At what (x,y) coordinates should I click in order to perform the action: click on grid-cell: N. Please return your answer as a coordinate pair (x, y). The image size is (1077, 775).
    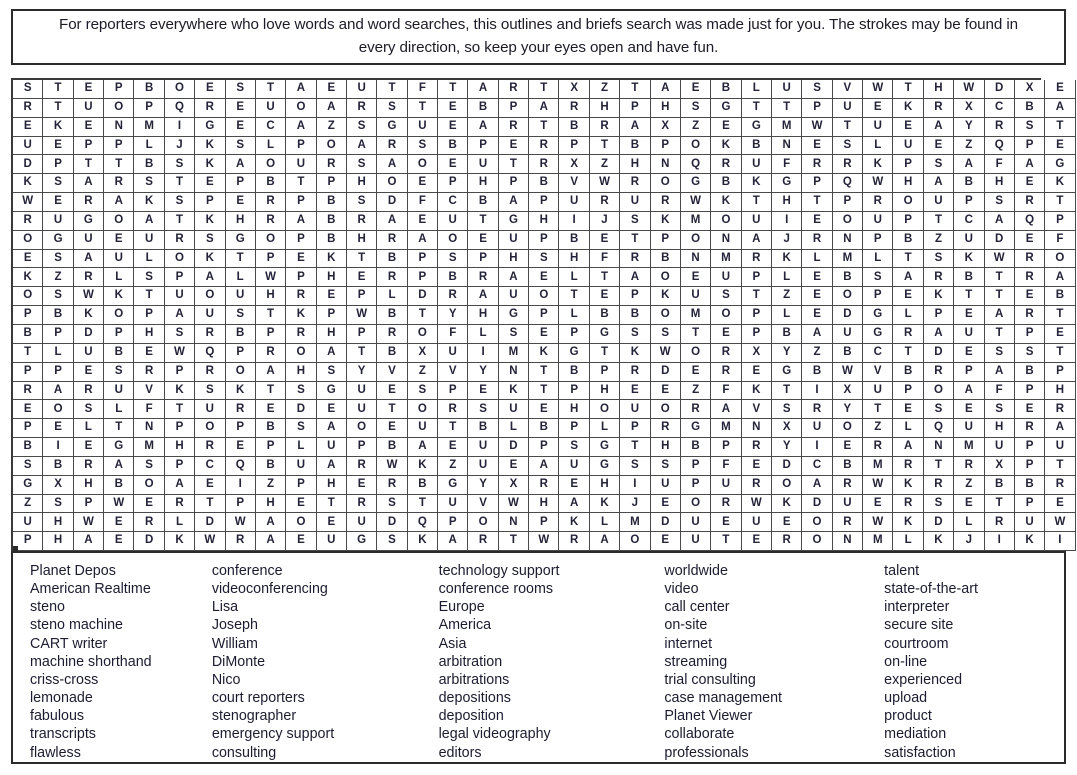
    Looking at the image, I should click on (787, 146).